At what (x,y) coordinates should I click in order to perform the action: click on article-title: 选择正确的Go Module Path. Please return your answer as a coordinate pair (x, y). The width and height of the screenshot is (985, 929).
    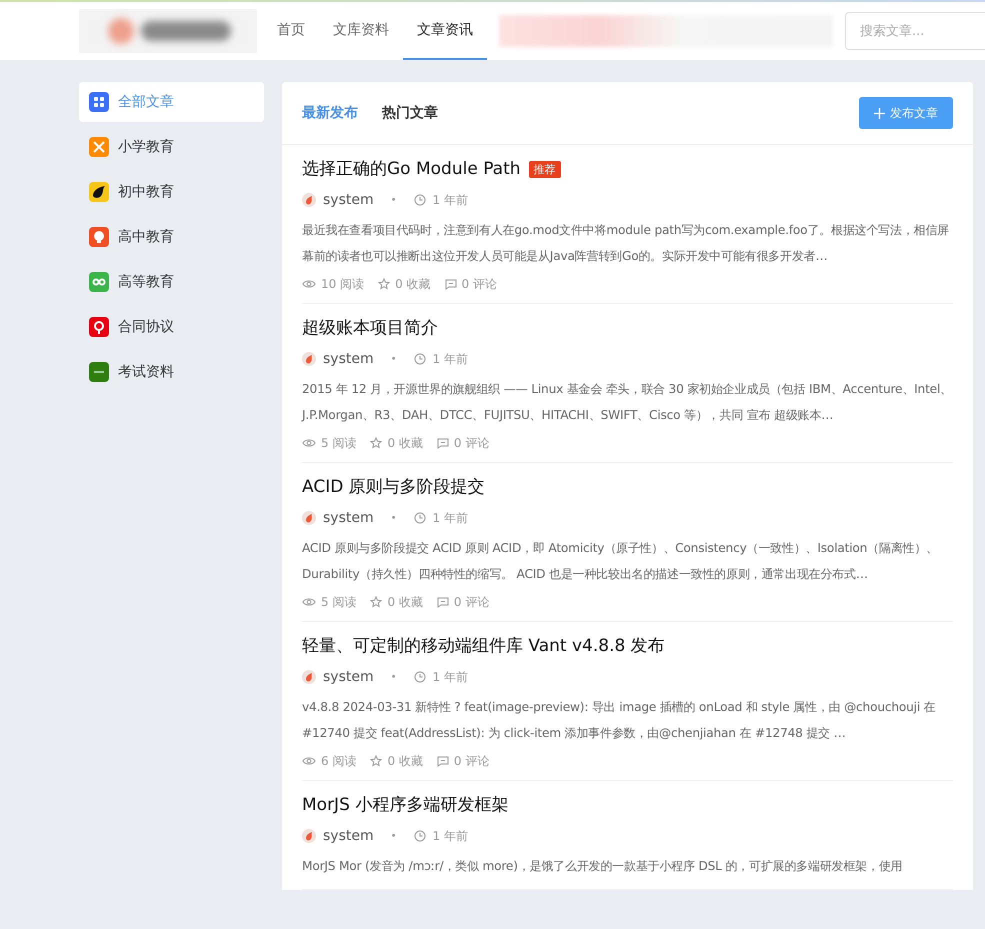
    Looking at the image, I should click on (411, 169).